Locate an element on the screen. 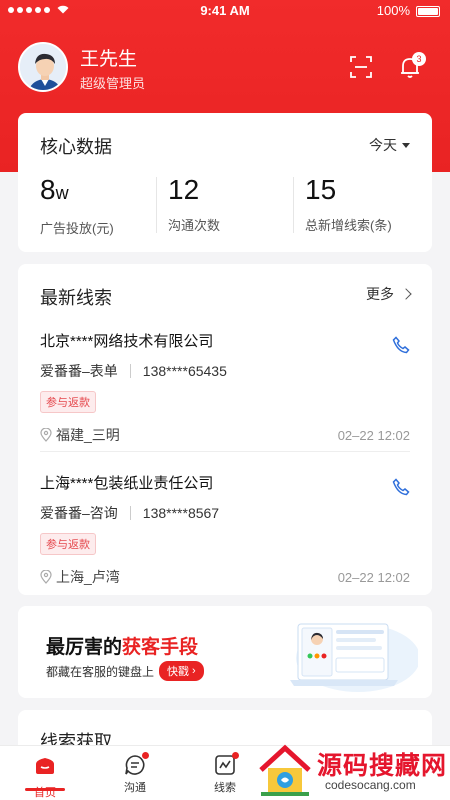 This screenshot has height=800, width=450. lead-location: 上海_卢湾 is located at coordinates (88, 577).